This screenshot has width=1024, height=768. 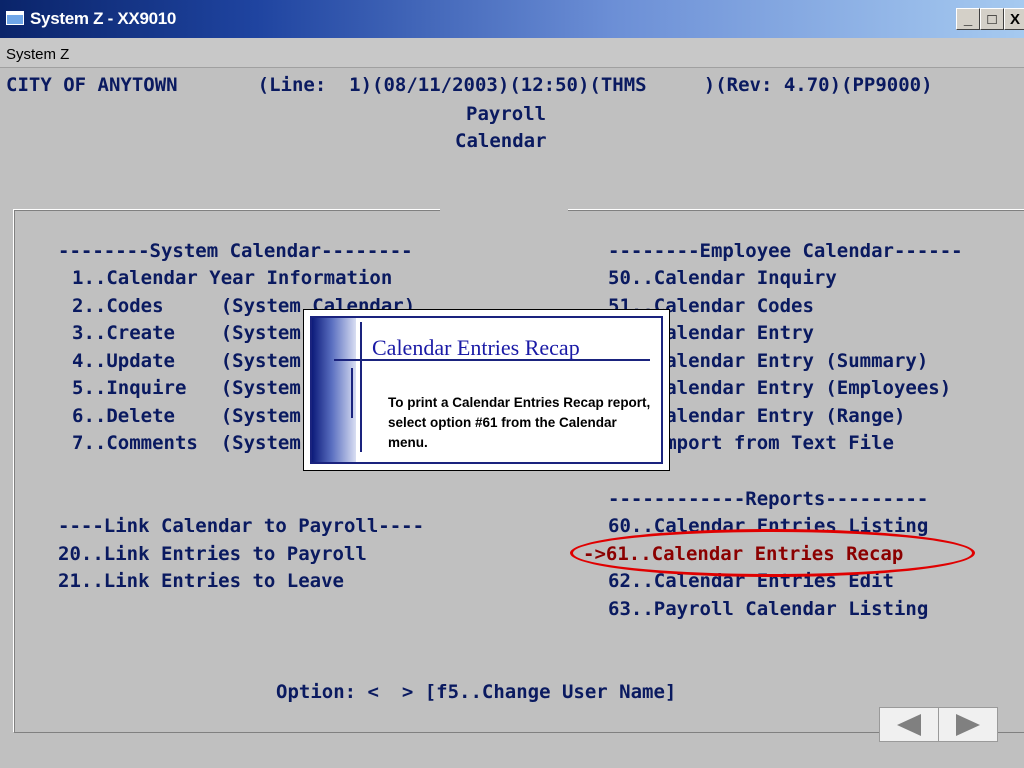 What do you see at coordinates (768, 499) in the screenshot?
I see `reports-heading: ------------Reports---------` at bounding box center [768, 499].